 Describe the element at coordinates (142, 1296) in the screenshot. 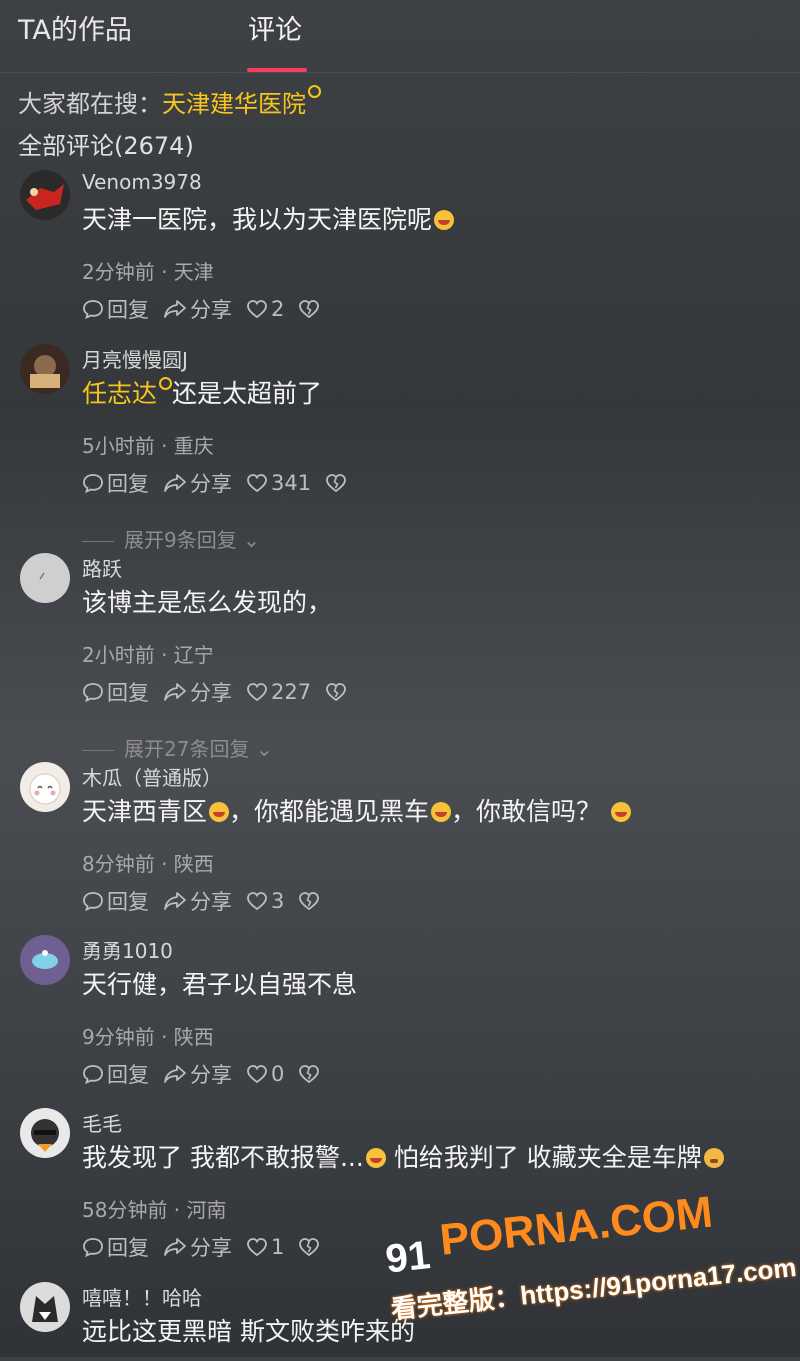

I see `username: 嘻嘻！！哈哈` at that location.